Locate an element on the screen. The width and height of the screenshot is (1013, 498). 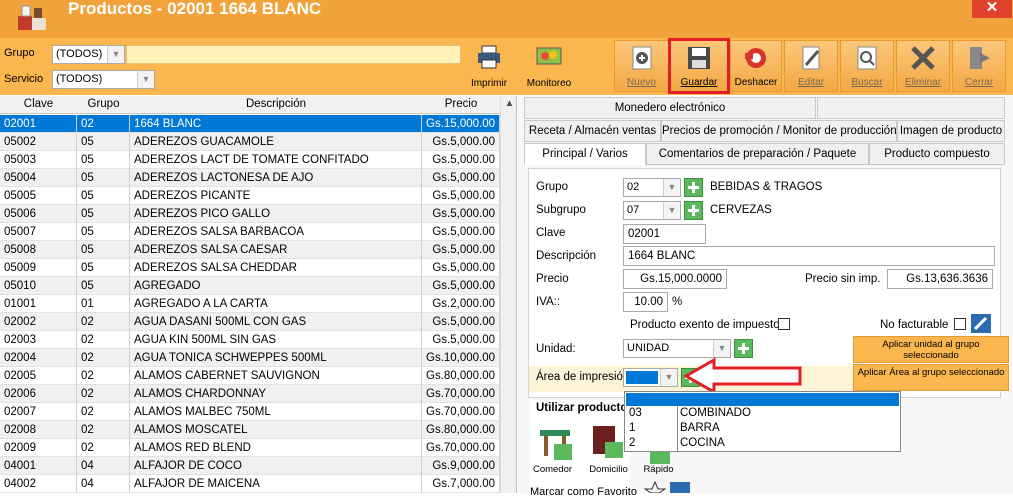
nuevo-button: Nuevo is located at coordinates (641, 66).